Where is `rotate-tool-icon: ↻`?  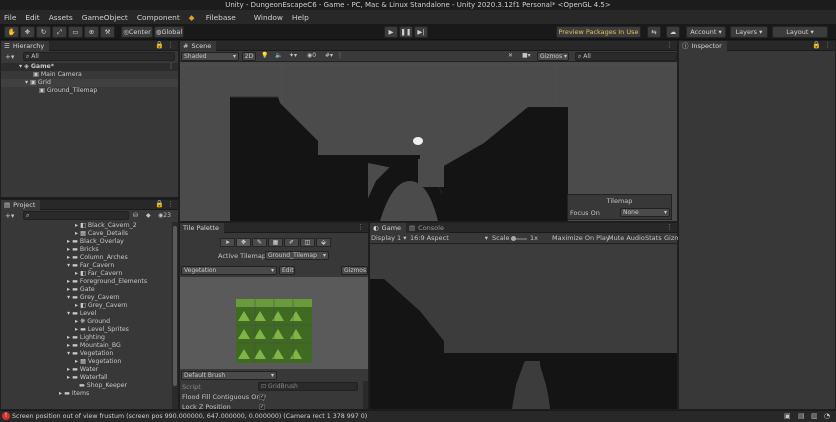 rotate-tool-icon: ↻ is located at coordinates (43, 32).